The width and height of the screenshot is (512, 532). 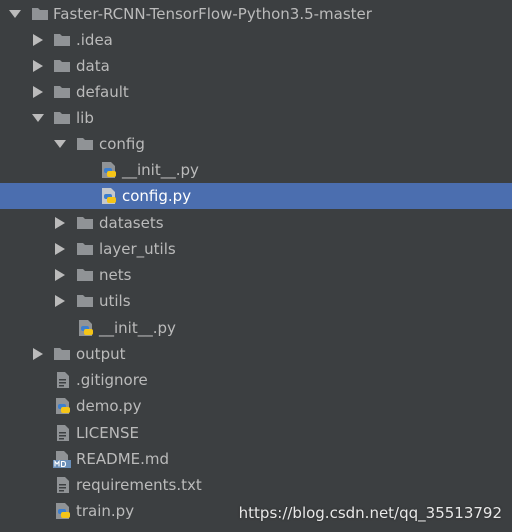 I want to click on tree-item-label: .idea, so click(x=94, y=40).